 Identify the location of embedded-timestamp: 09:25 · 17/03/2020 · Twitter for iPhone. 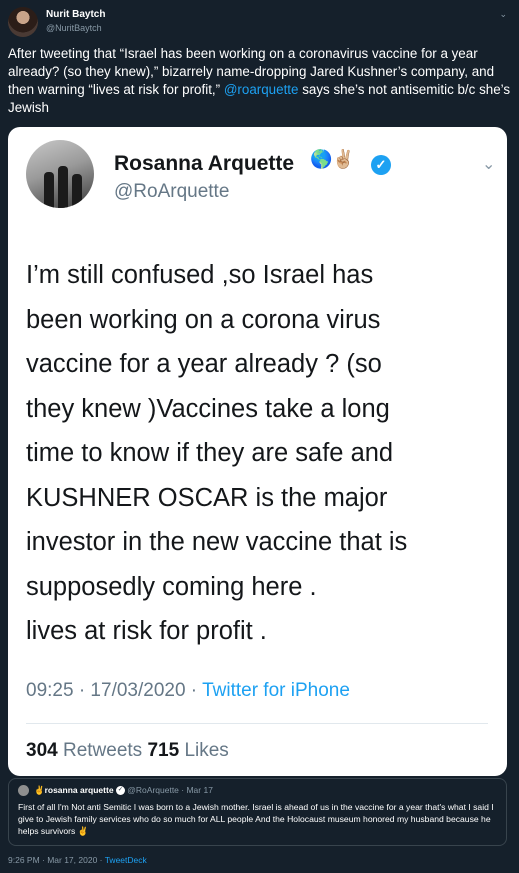
(188, 691).